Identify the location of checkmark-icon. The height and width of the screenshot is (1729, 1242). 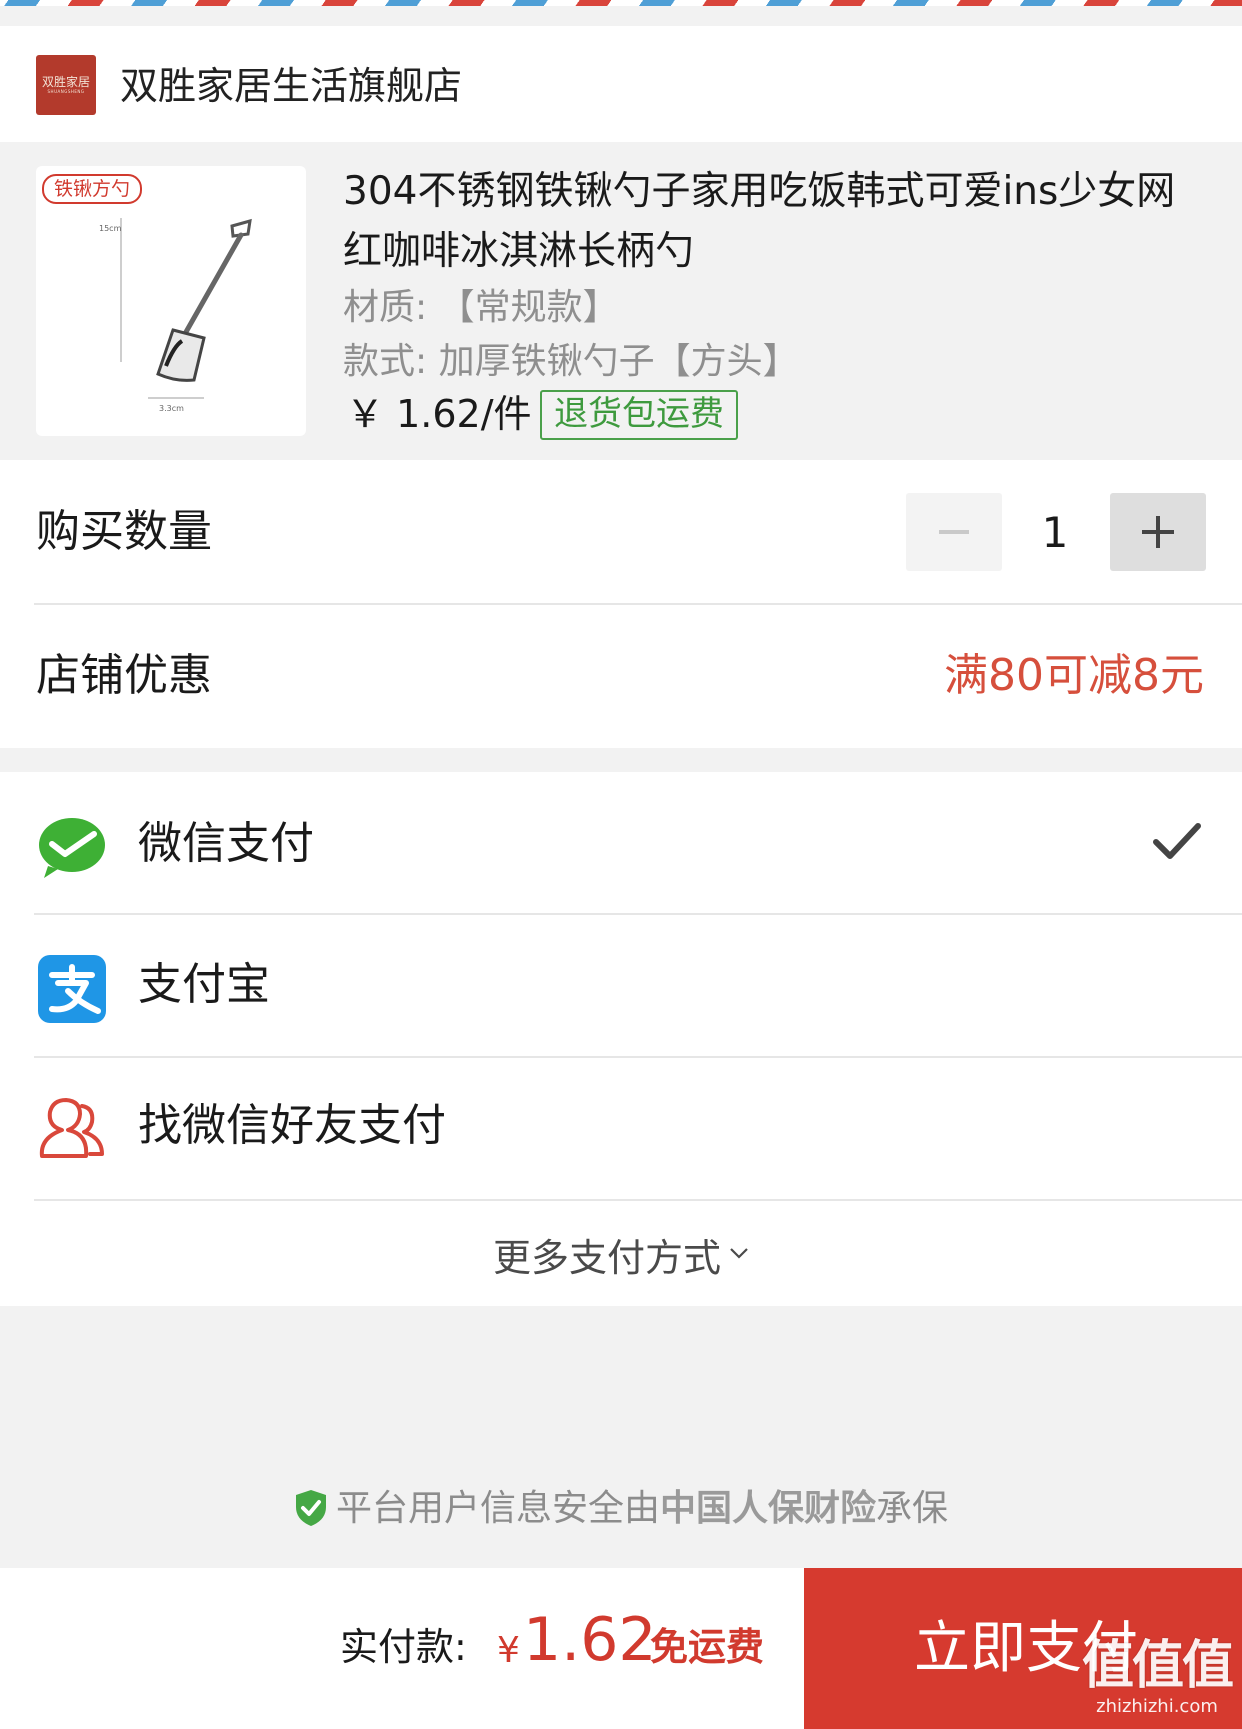
(1177, 841).